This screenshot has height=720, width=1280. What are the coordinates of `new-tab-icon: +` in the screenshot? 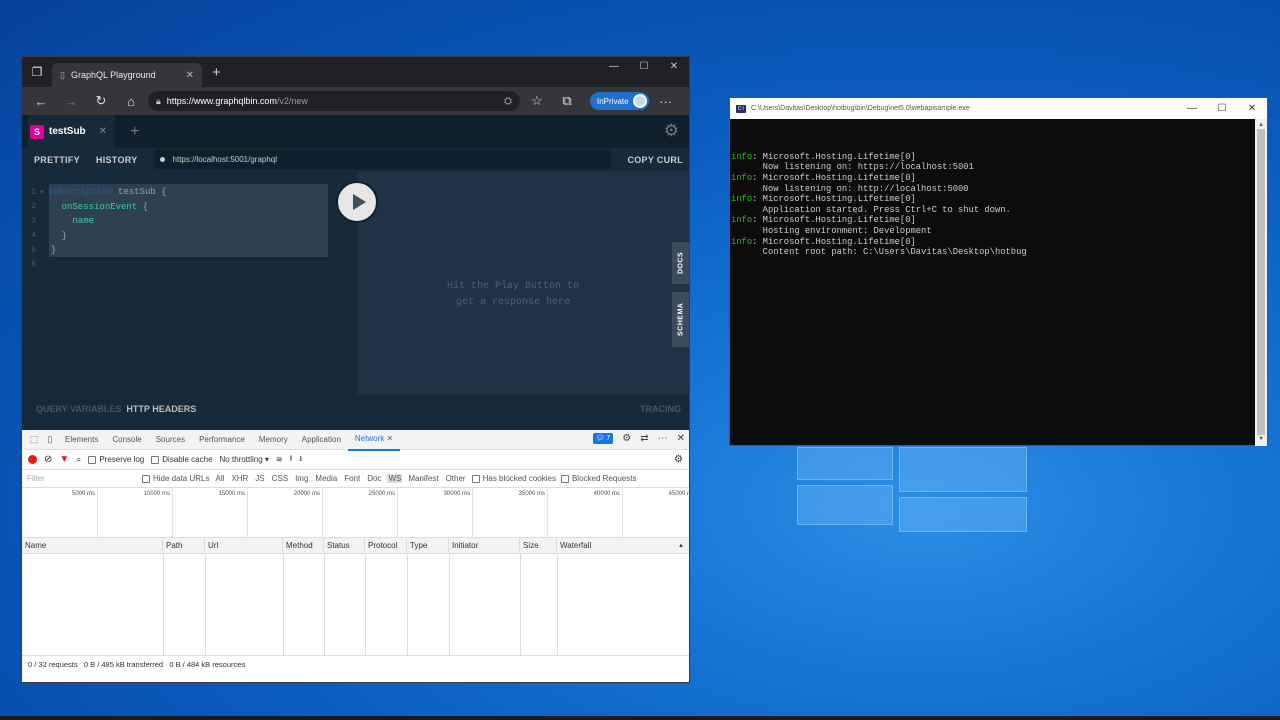 It's located at (216, 72).